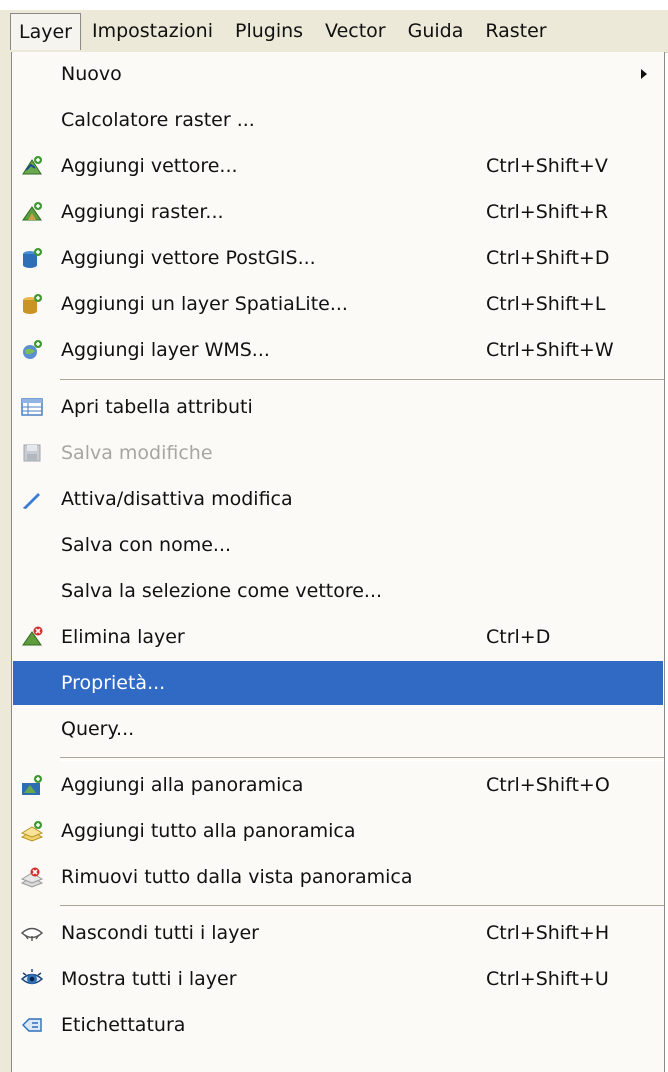  I want to click on menu-item-label: Rimuovi tutto dalla vista panoramica, so click(237, 877).